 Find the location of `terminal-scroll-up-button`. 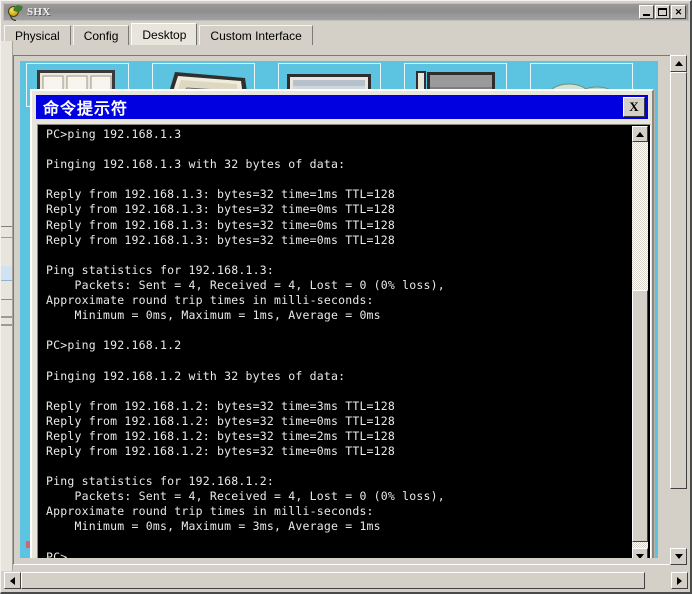

terminal-scroll-up-button is located at coordinates (640, 134).